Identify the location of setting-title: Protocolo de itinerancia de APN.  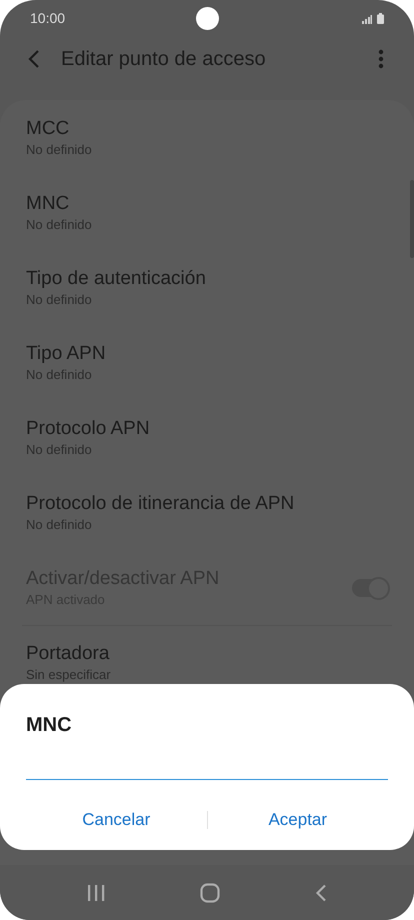
(160, 504).